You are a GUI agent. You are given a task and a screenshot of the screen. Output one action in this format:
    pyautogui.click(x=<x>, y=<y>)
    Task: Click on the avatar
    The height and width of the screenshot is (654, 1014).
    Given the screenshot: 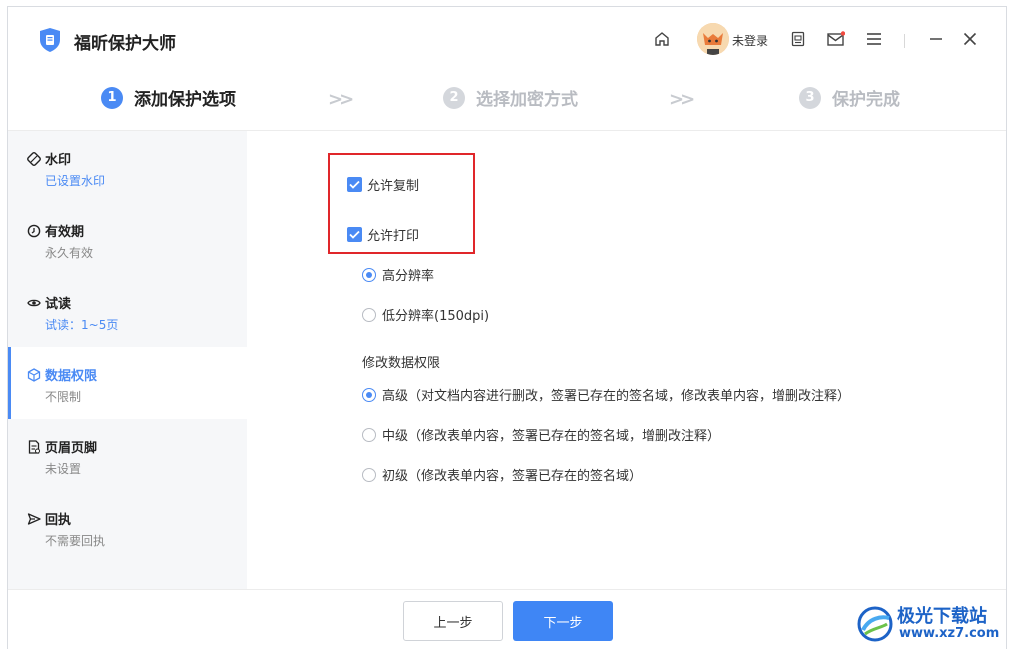 What is the action you would take?
    pyautogui.click(x=713, y=39)
    